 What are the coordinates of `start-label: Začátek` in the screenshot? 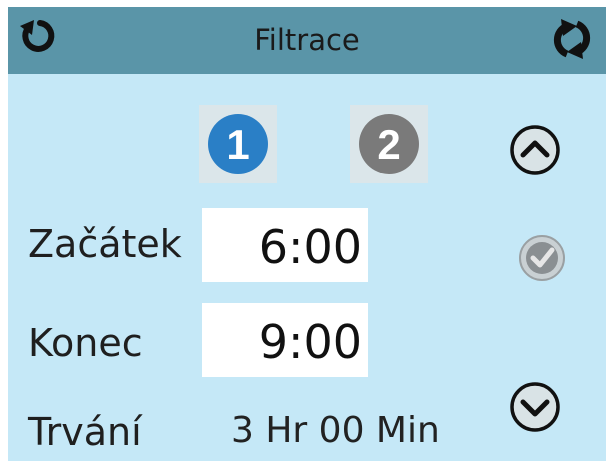 It's located at (105, 244).